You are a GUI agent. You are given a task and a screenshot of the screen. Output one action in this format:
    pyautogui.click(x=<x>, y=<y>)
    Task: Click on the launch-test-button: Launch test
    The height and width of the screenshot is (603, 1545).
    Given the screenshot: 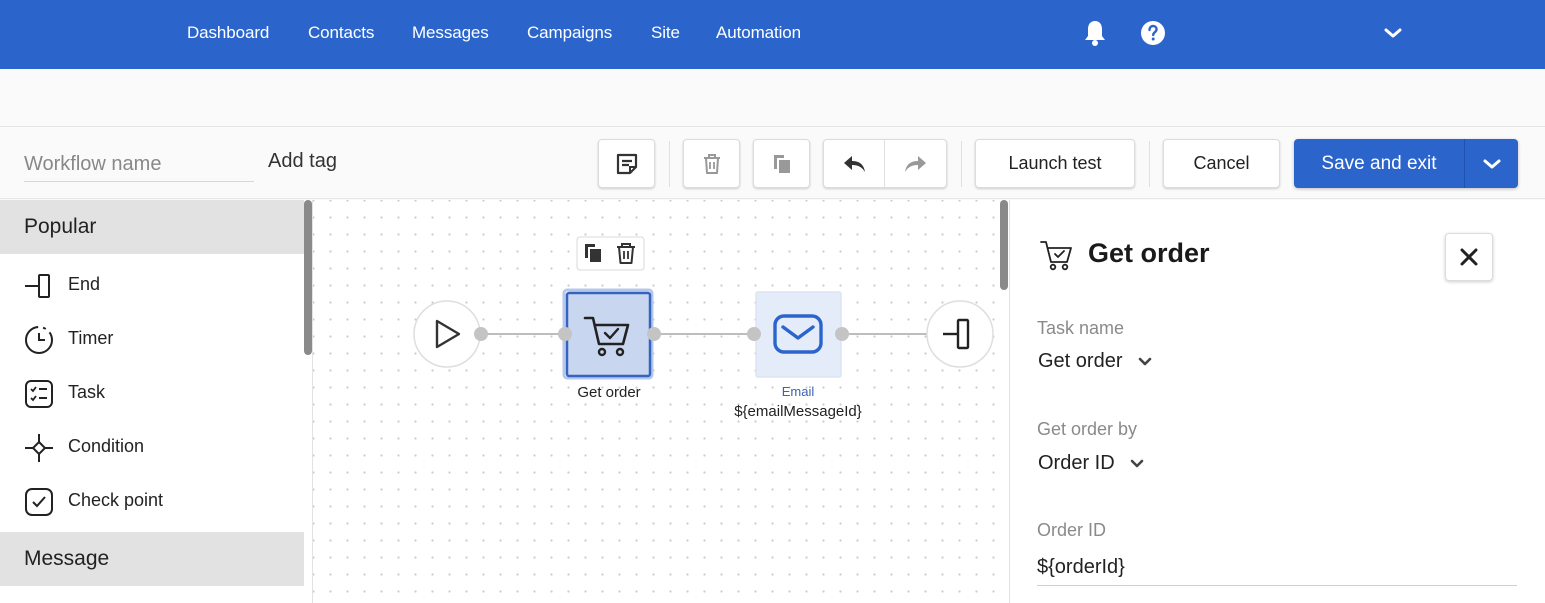 What is the action you would take?
    pyautogui.click(x=1055, y=163)
    